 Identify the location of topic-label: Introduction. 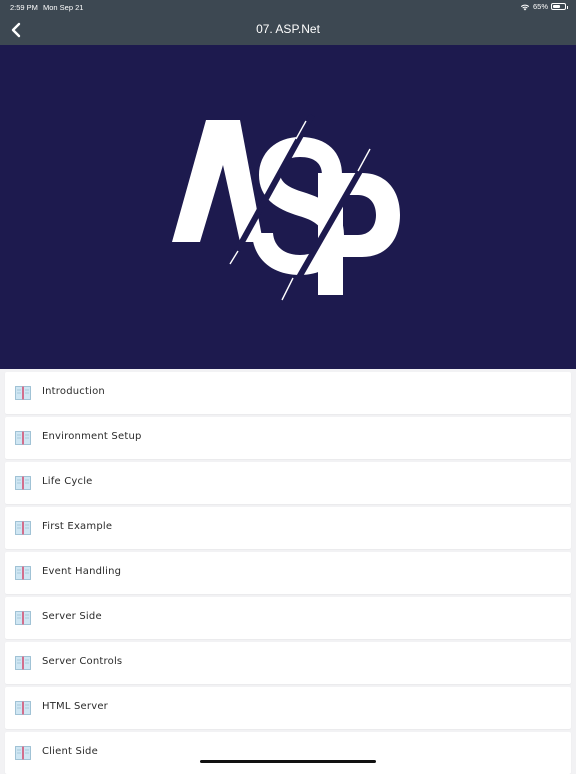
(73, 391).